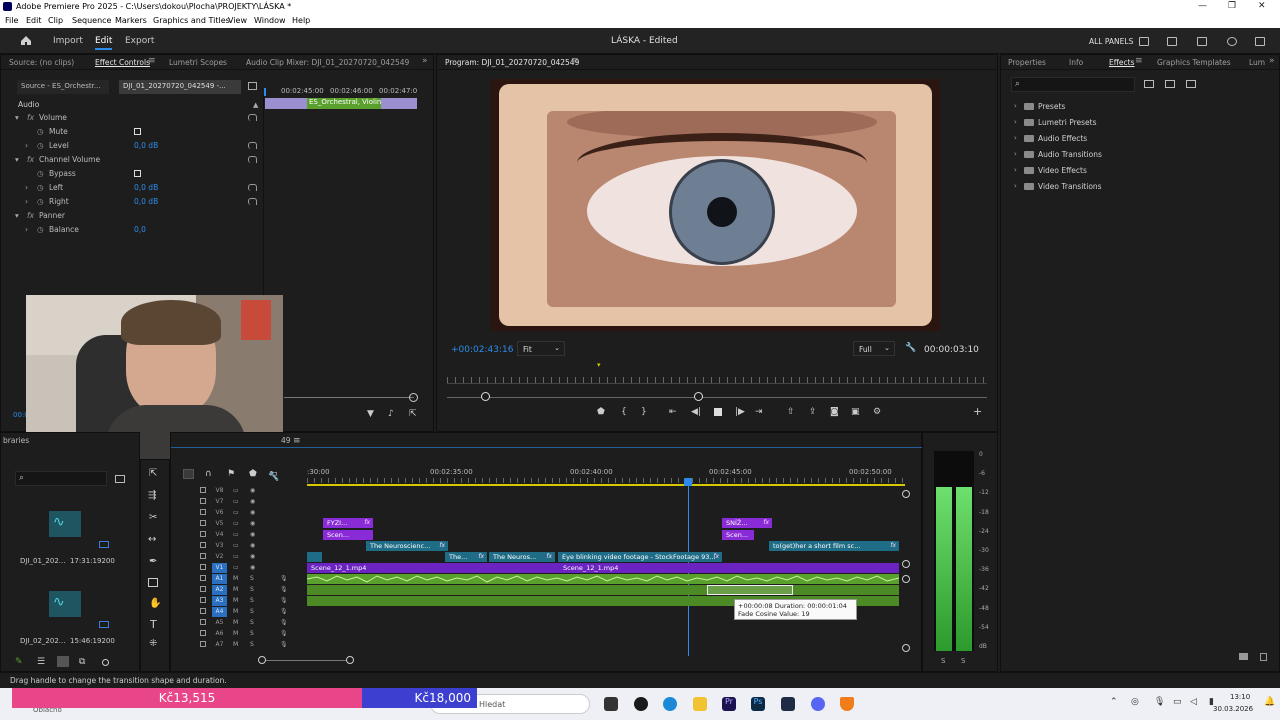  I want to click on audio-scroll-bottom-handle, so click(906, 648).